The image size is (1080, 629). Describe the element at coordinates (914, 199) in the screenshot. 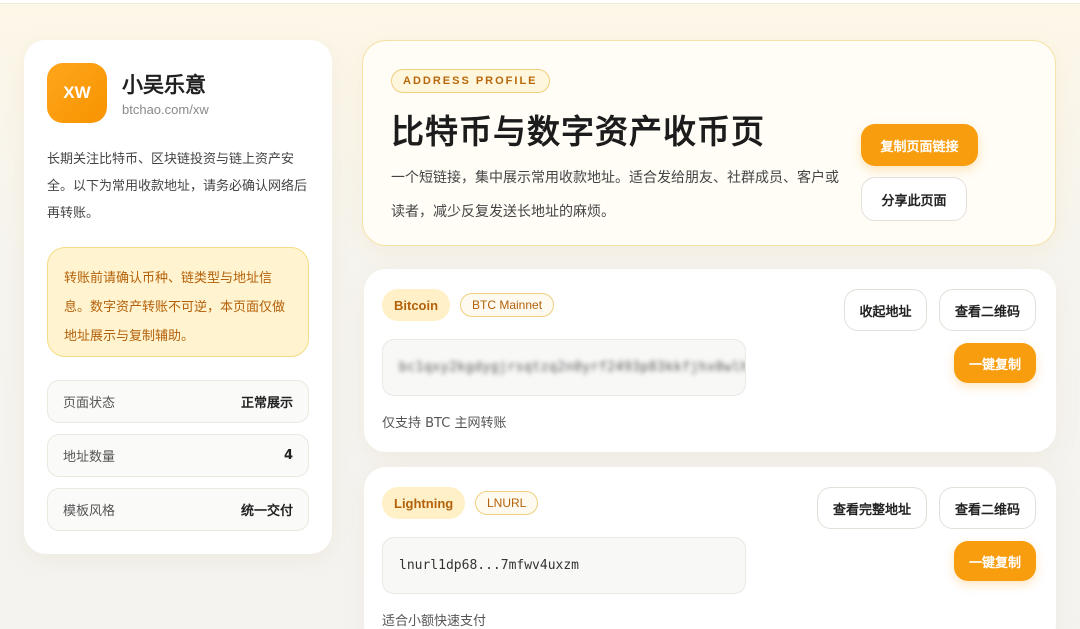

I see `share-page-button: 分享此页面` at that location.